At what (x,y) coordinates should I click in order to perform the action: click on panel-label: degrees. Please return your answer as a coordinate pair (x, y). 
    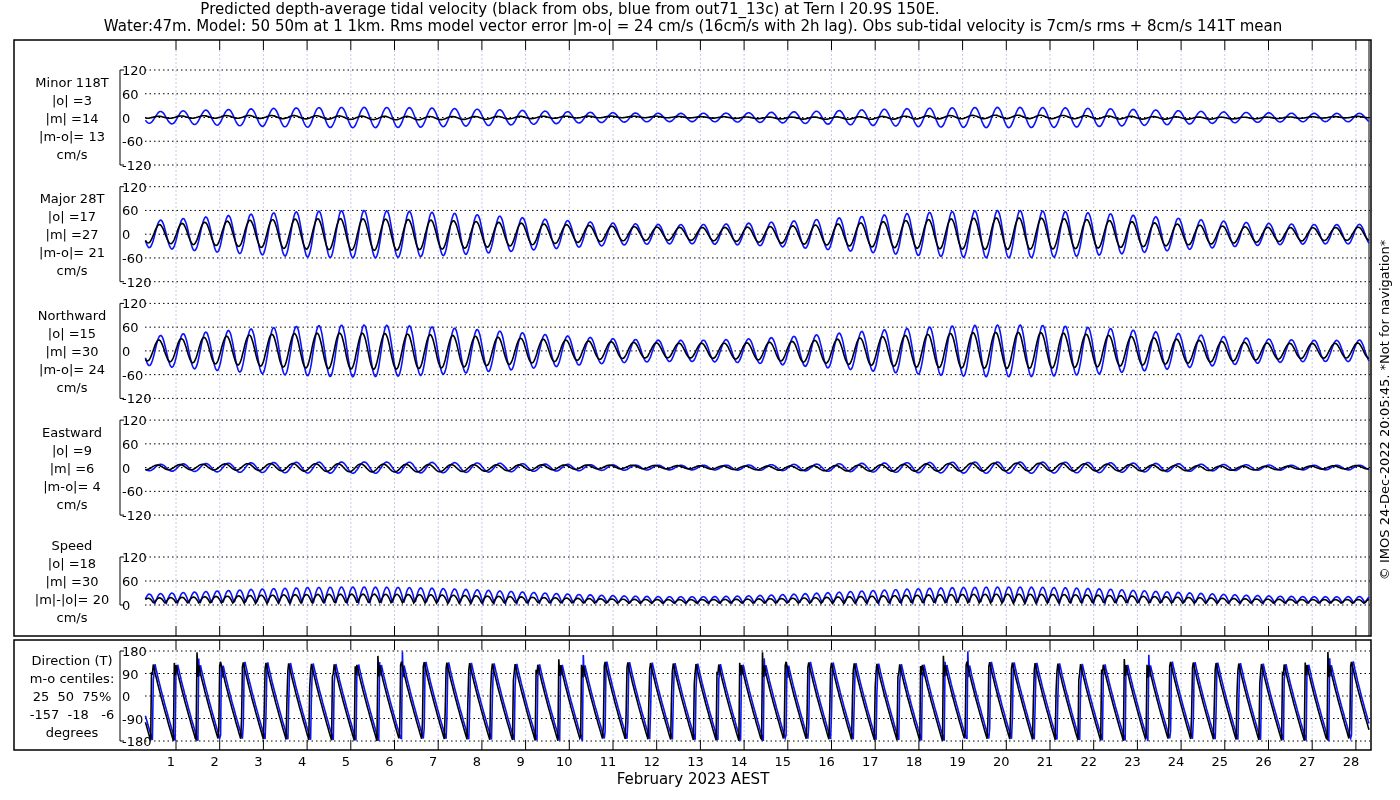
    Looking at the image, I should click on (72, 732).